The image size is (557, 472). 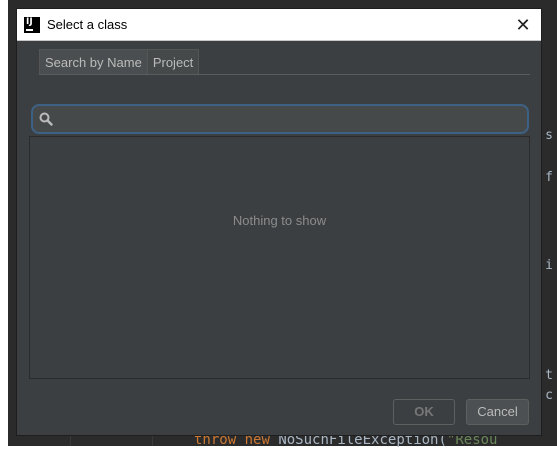 I want to click on tab-project: Project, so click(x=173, y=61).